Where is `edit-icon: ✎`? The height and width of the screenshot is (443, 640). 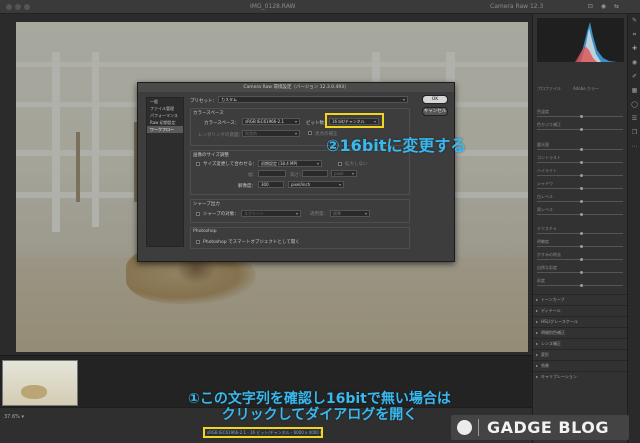 edit-icon: ✎ is located at coordinates (634, 21).